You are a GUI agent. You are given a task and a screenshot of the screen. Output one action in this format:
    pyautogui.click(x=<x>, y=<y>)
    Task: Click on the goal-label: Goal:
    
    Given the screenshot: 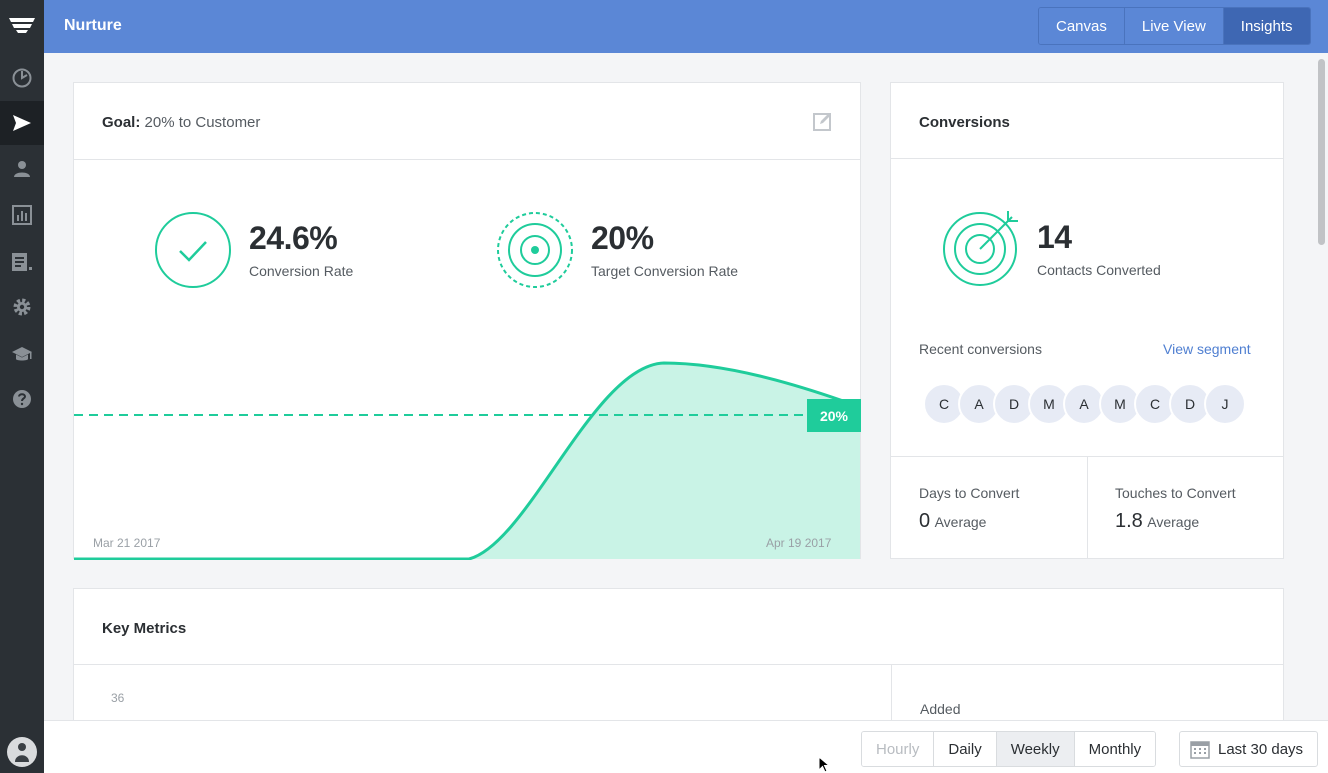 What is the action you would take?
    pyautogui.click(x=121, y=122)
    